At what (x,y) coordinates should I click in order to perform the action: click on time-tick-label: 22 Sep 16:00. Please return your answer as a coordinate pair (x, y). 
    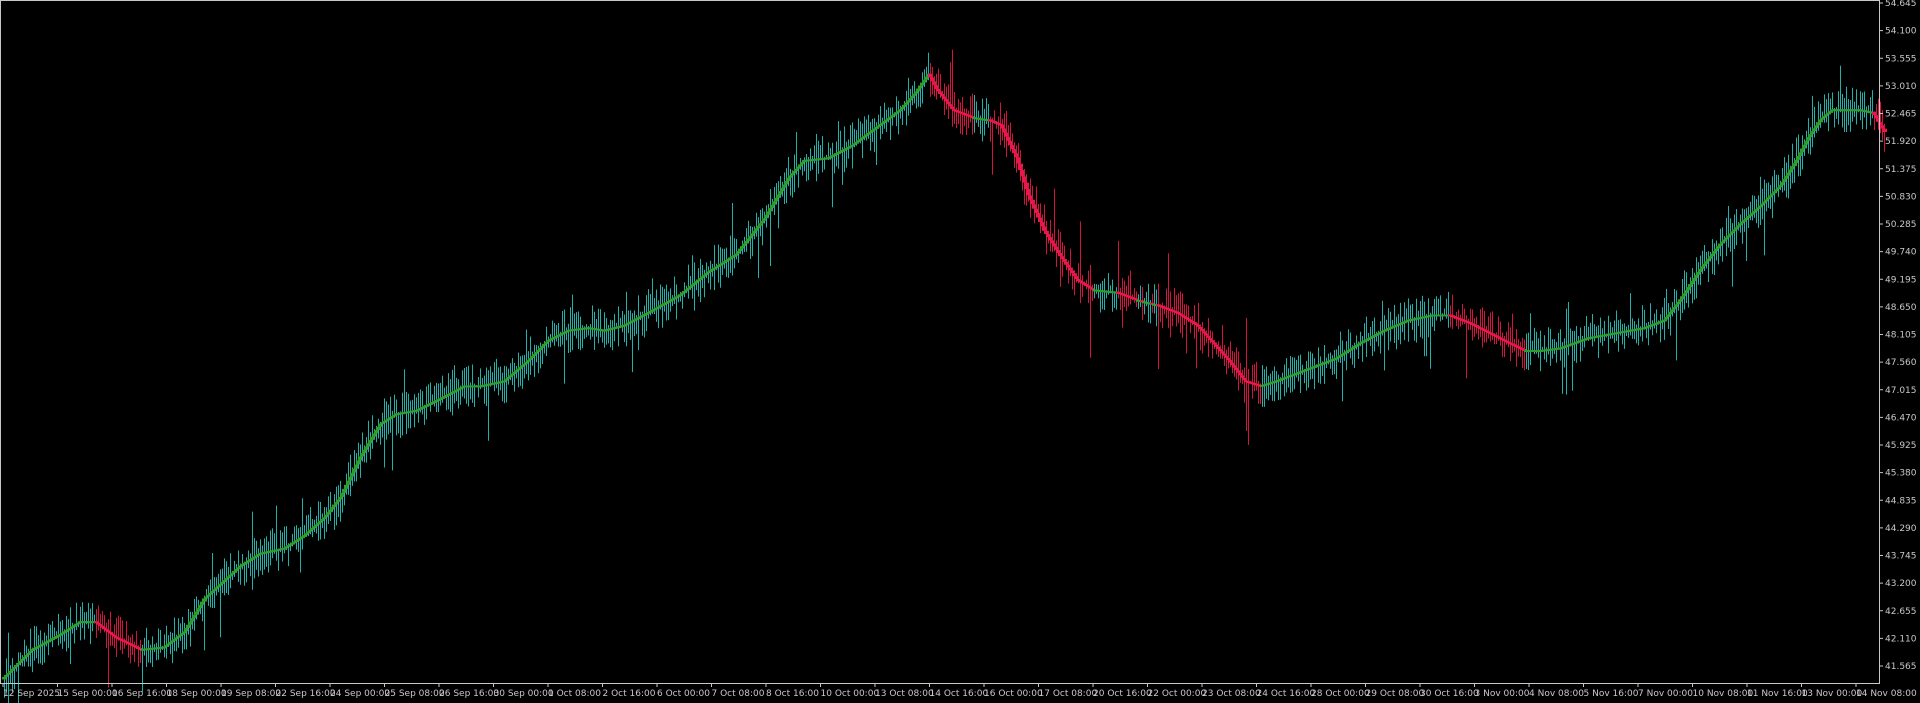
    Looking at the image, I should click on (306, 694).